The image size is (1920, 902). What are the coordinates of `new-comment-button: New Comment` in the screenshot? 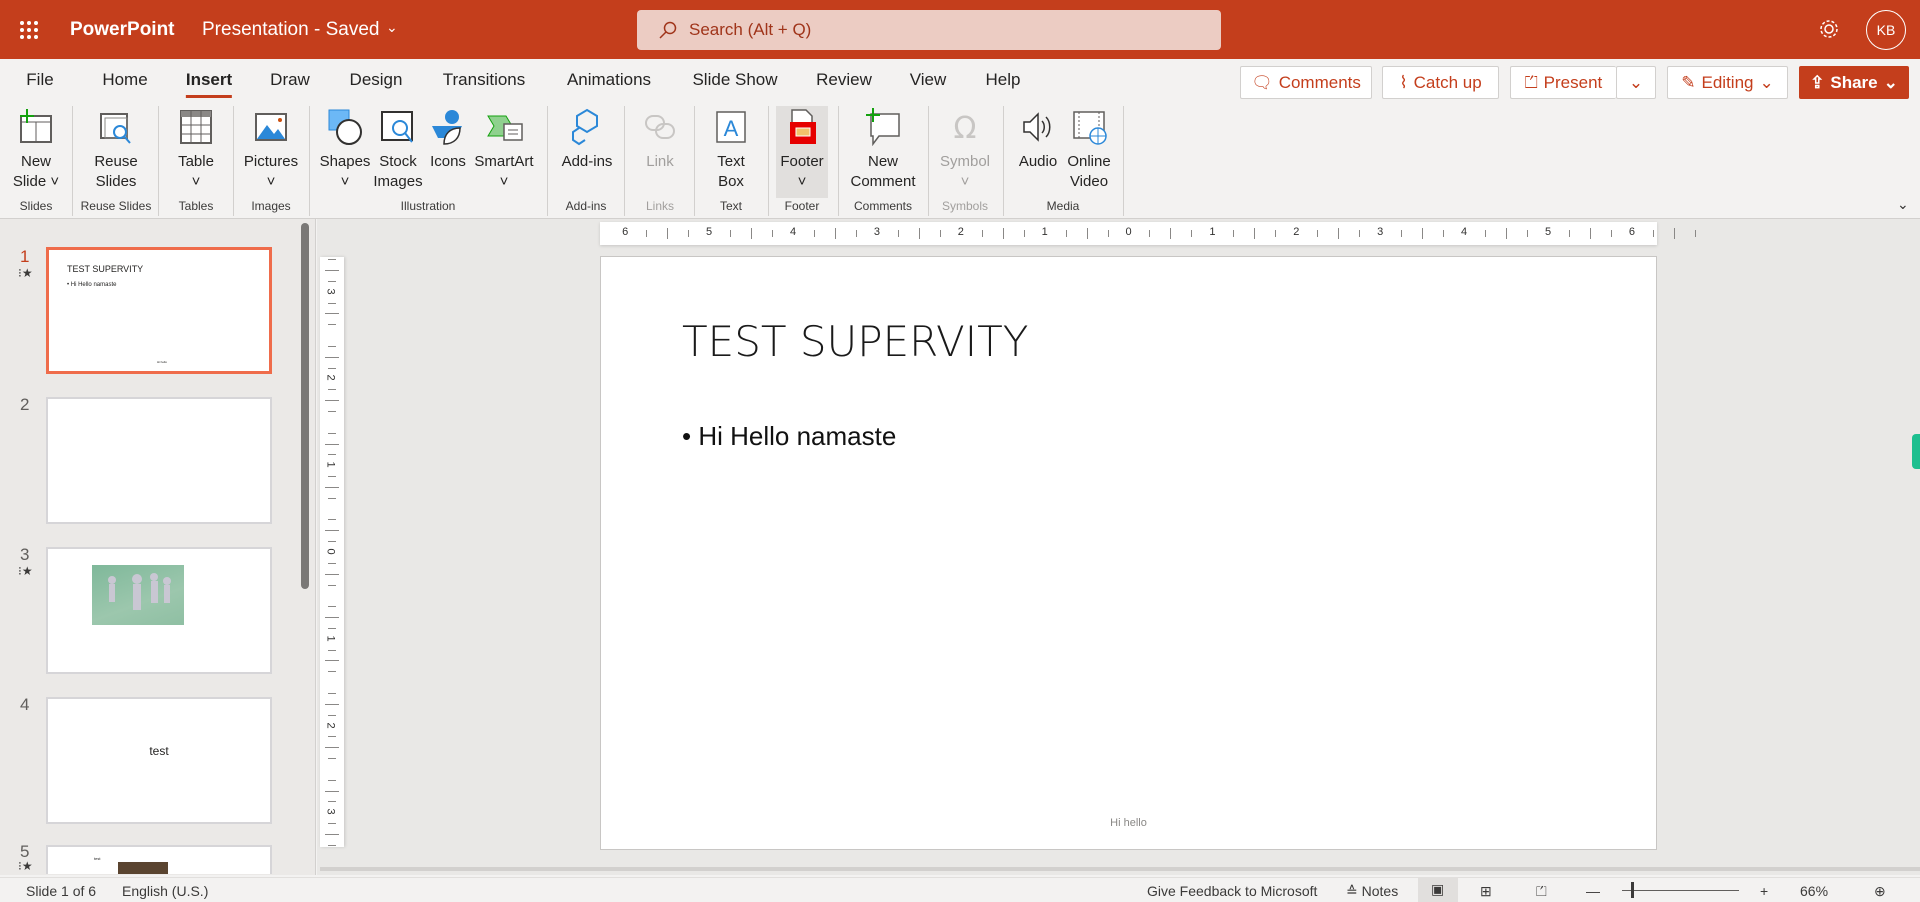 It's located at (883, 150).